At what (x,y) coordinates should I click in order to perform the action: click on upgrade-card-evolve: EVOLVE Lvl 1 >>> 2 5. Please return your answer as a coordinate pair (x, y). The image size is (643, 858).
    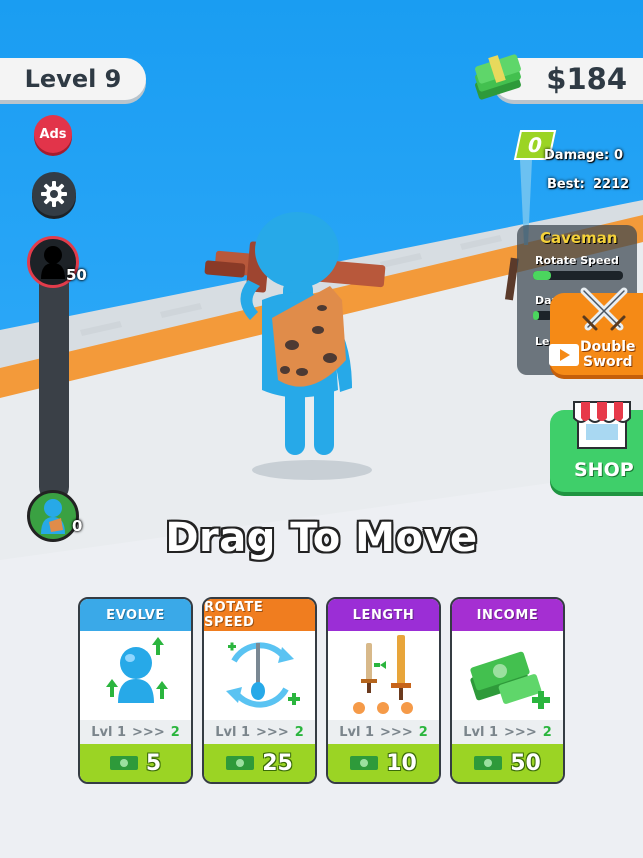
    Looking at the image, I should click on (135, 690).